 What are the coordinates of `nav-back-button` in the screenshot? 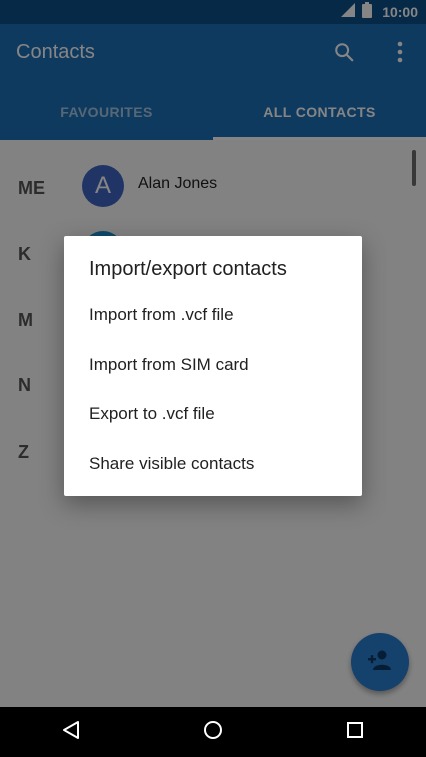 It's located at (71, 732).